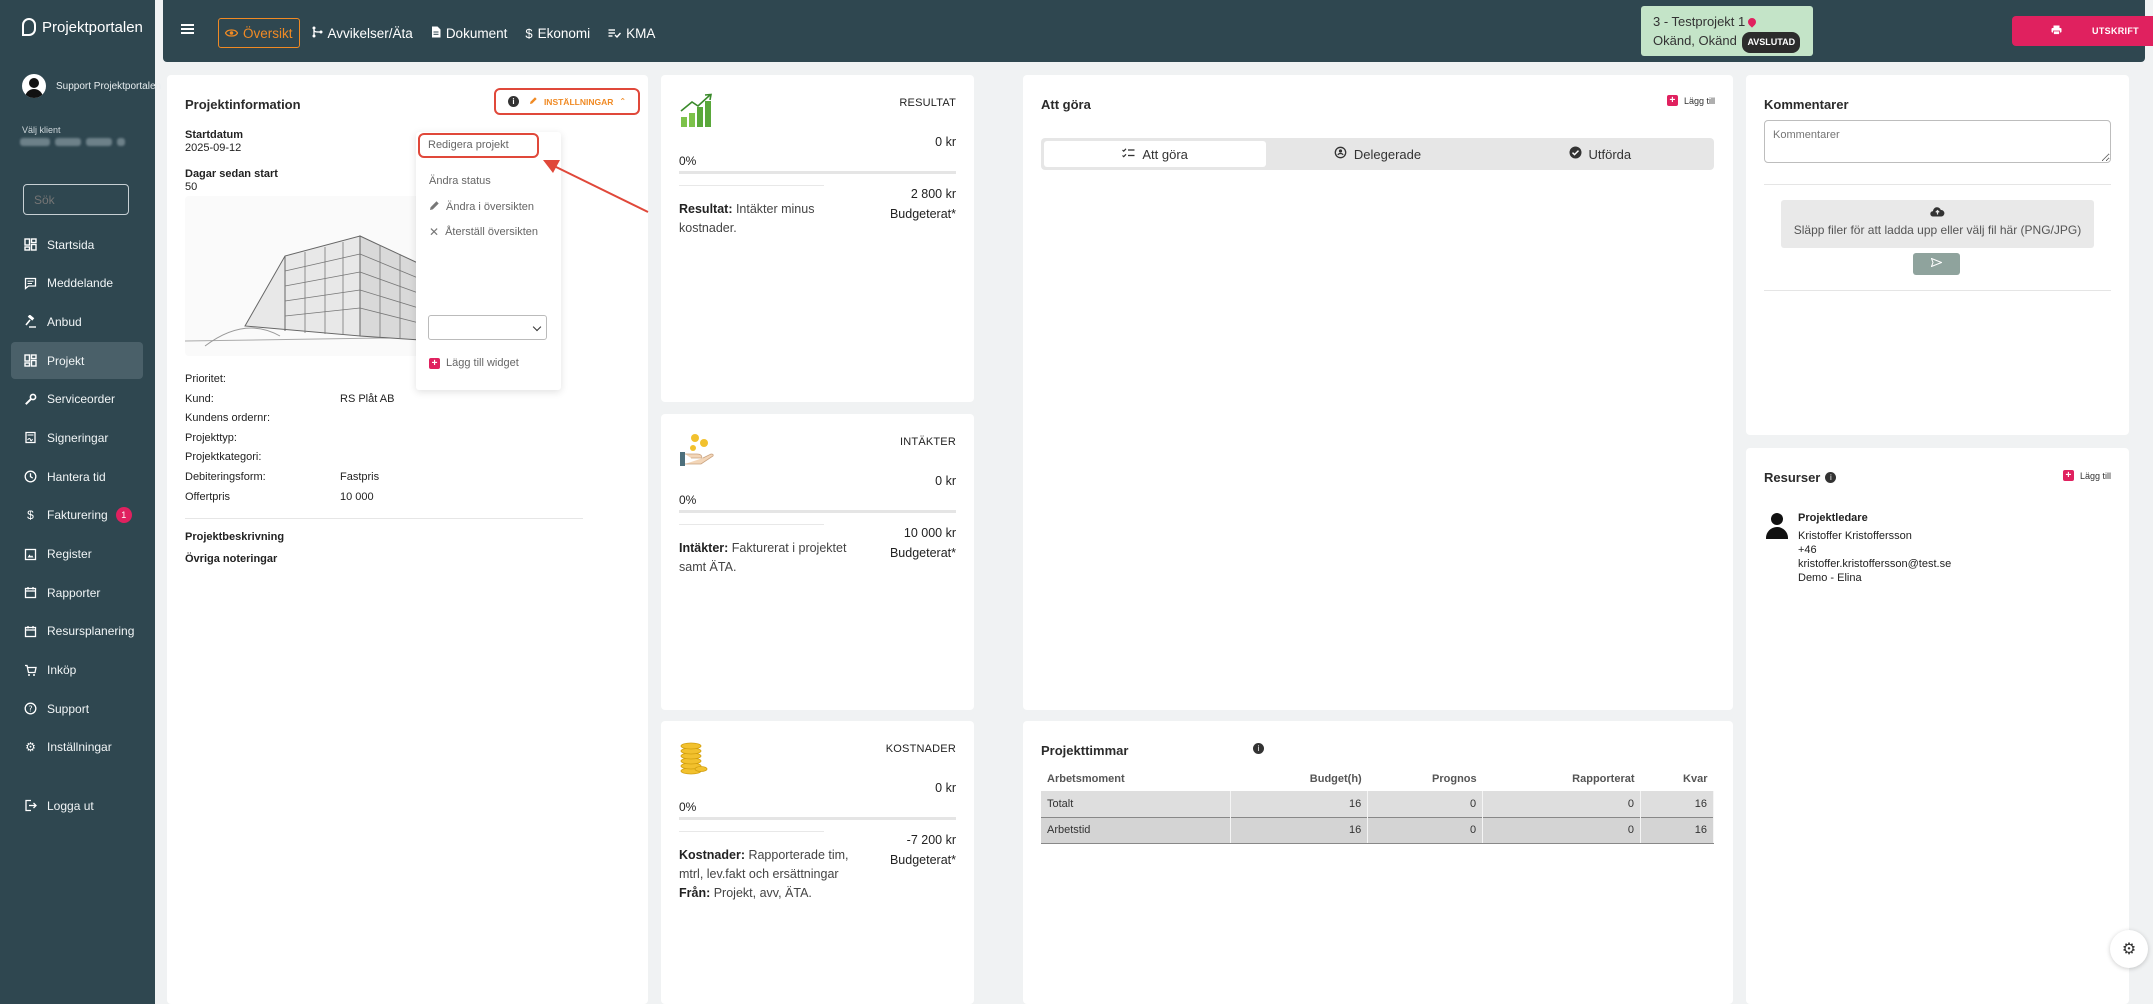  What do you see at coordinates (30, 283) in the screenshot?
I see `message-icon` at bounding box center [30, 283].